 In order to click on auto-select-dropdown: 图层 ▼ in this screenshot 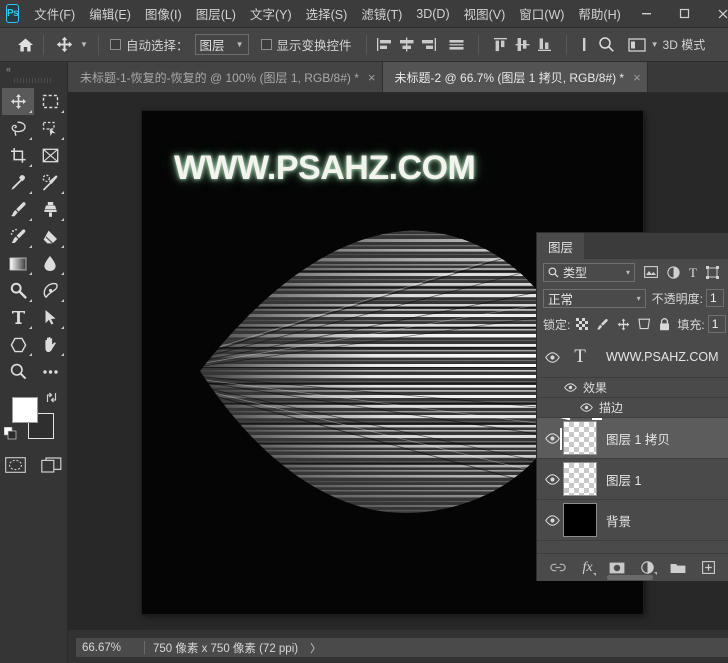, I will do `click(221, 44)`.